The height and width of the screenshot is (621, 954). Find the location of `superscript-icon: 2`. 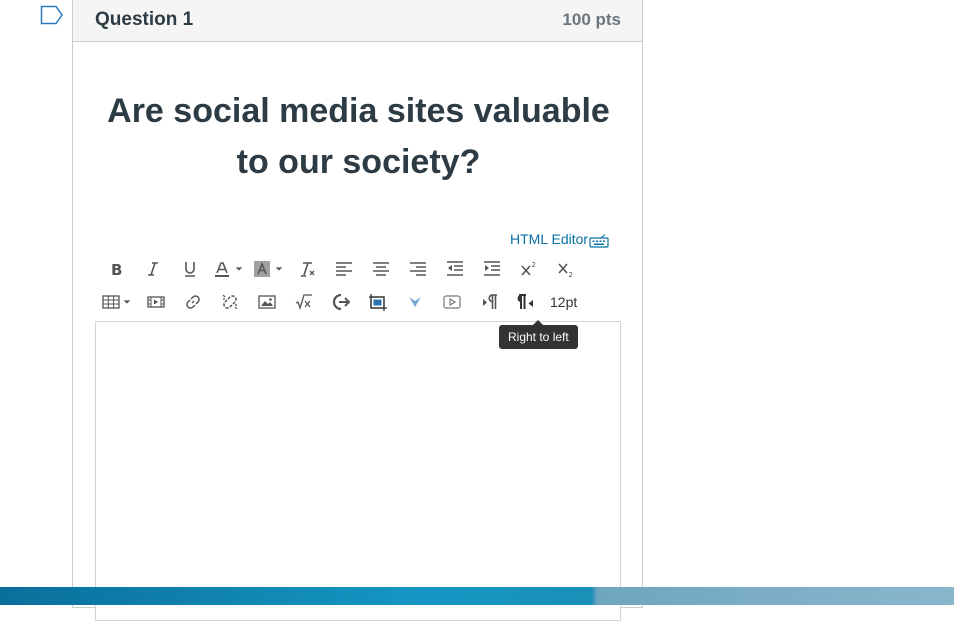

superscript-icon: 2 is located at coordinates (527, 268).